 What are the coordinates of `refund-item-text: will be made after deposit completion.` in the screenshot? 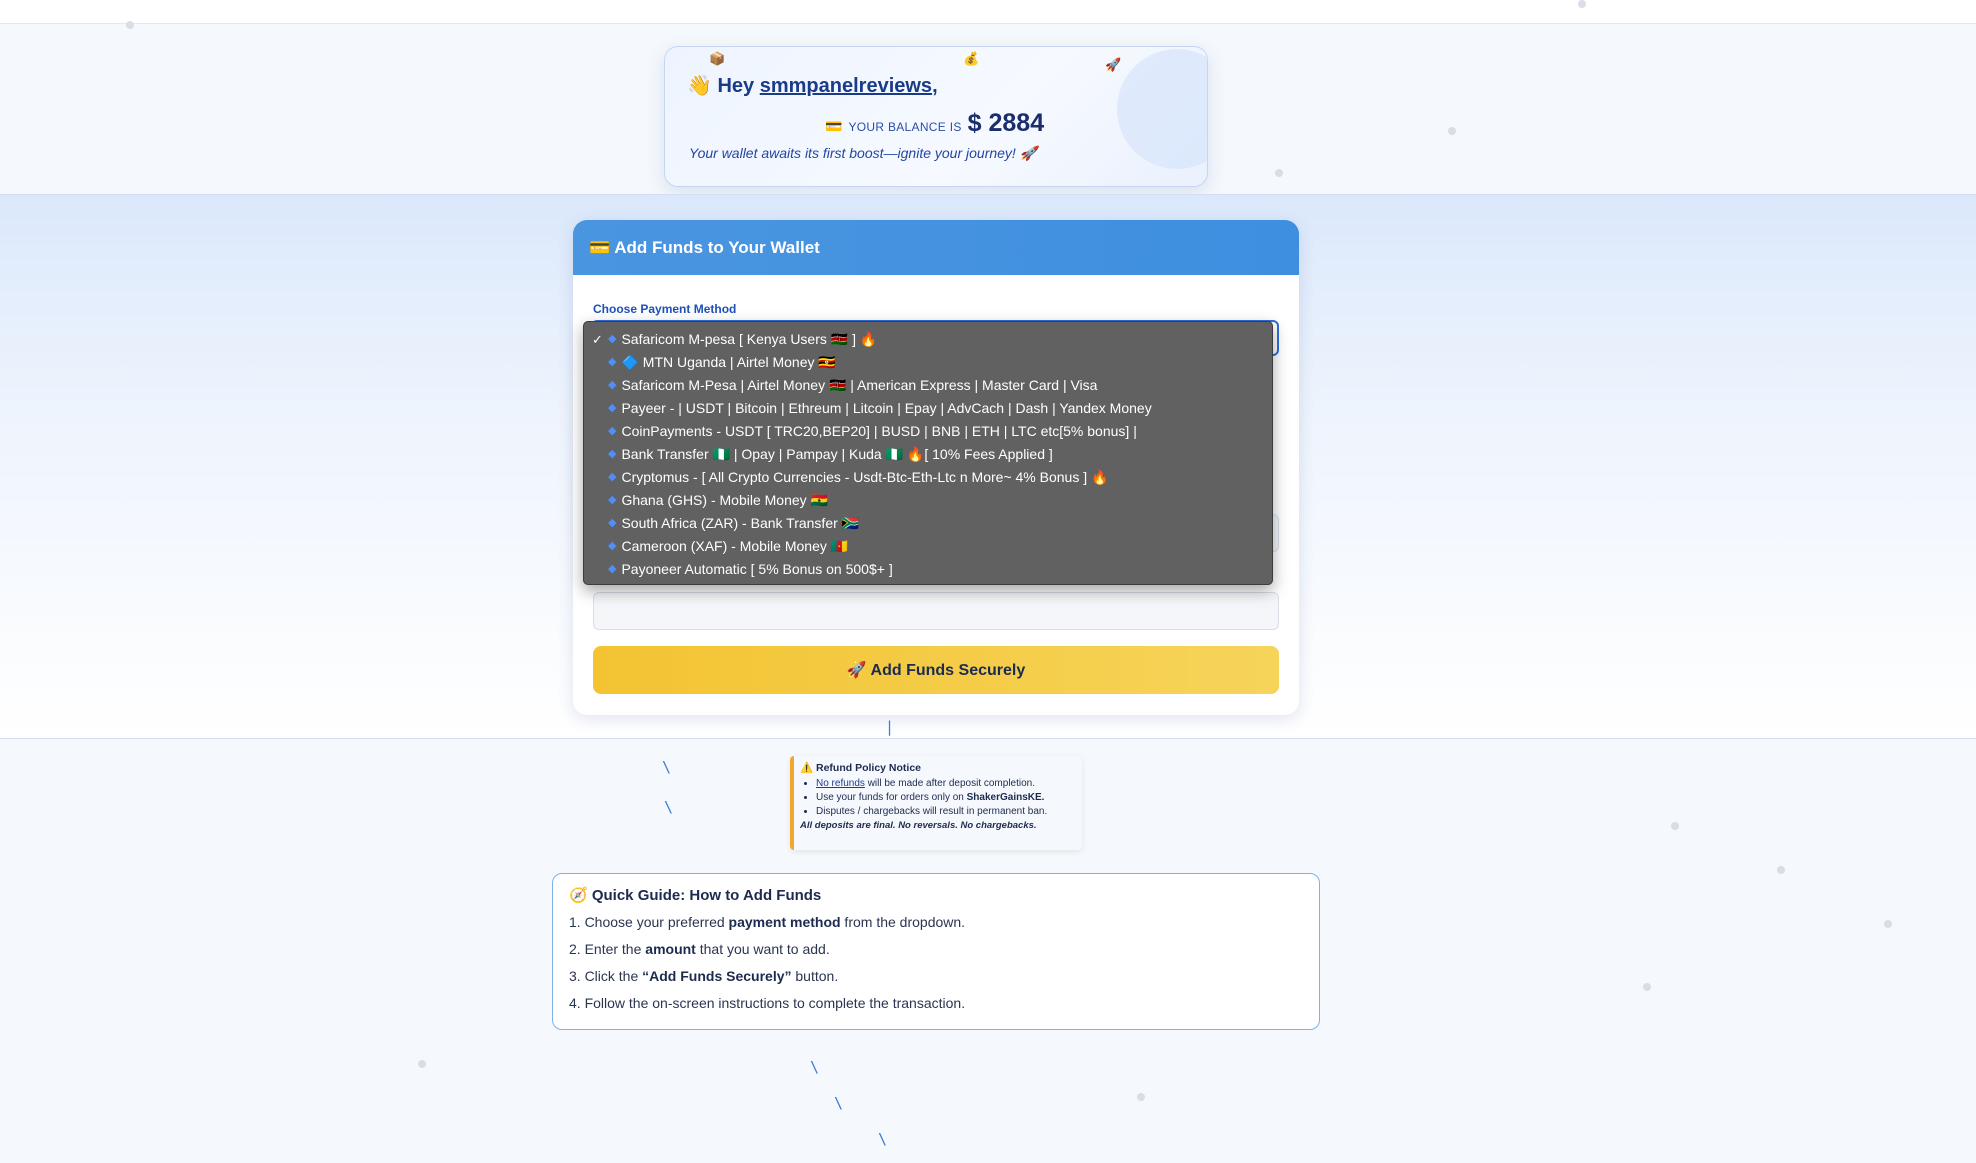 It's located at (950, 783).